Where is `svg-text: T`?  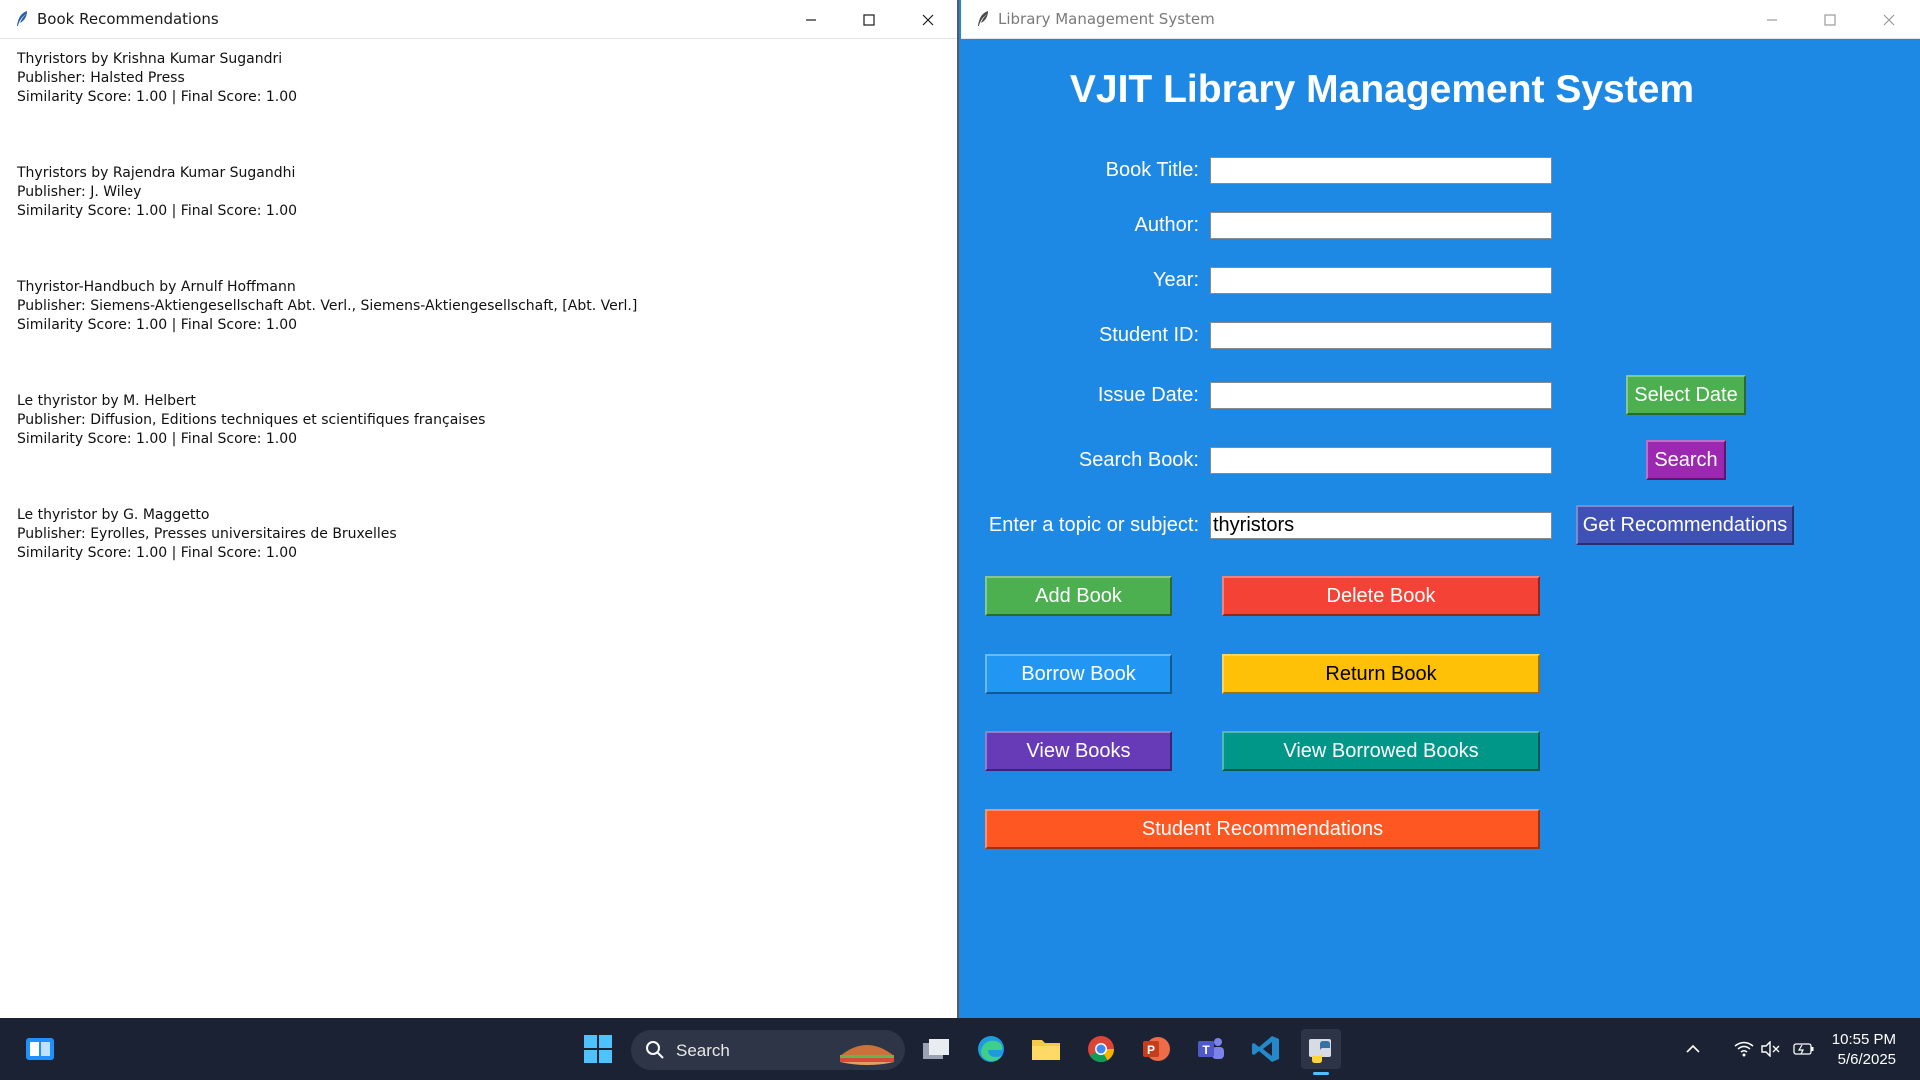
svg-text: T is located at coordinates (1206, 1050).